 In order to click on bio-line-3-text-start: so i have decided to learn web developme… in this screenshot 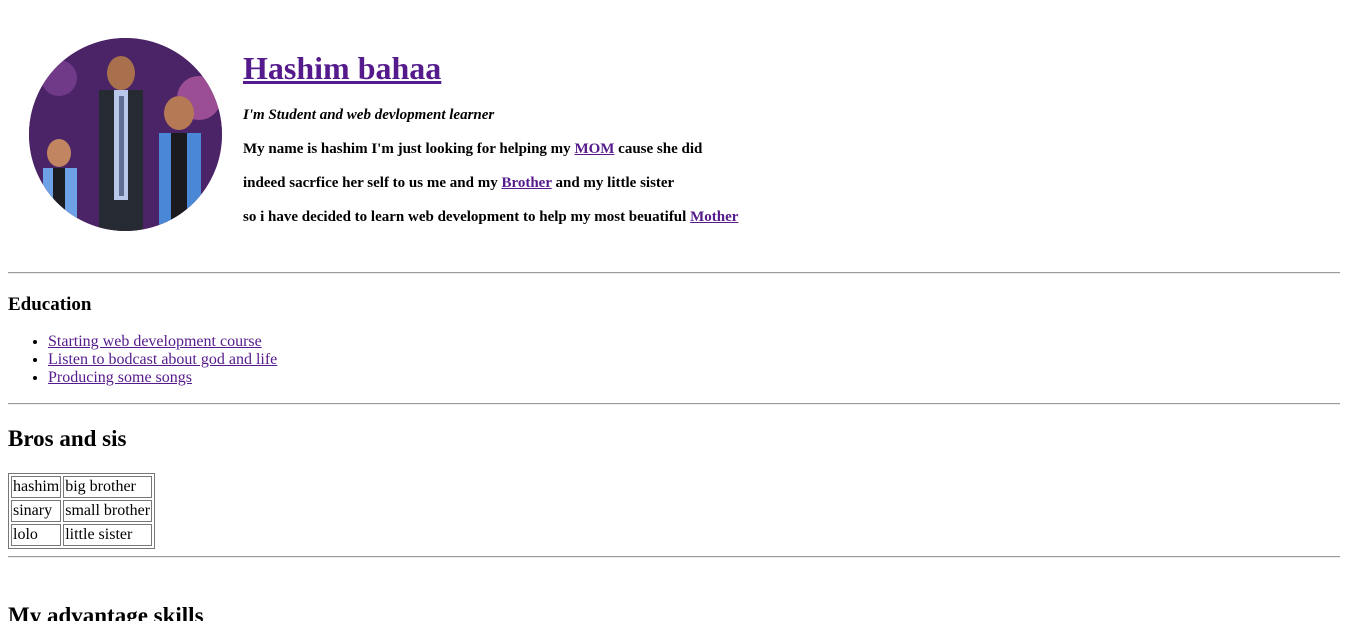, I will do `click(467, 217)`.